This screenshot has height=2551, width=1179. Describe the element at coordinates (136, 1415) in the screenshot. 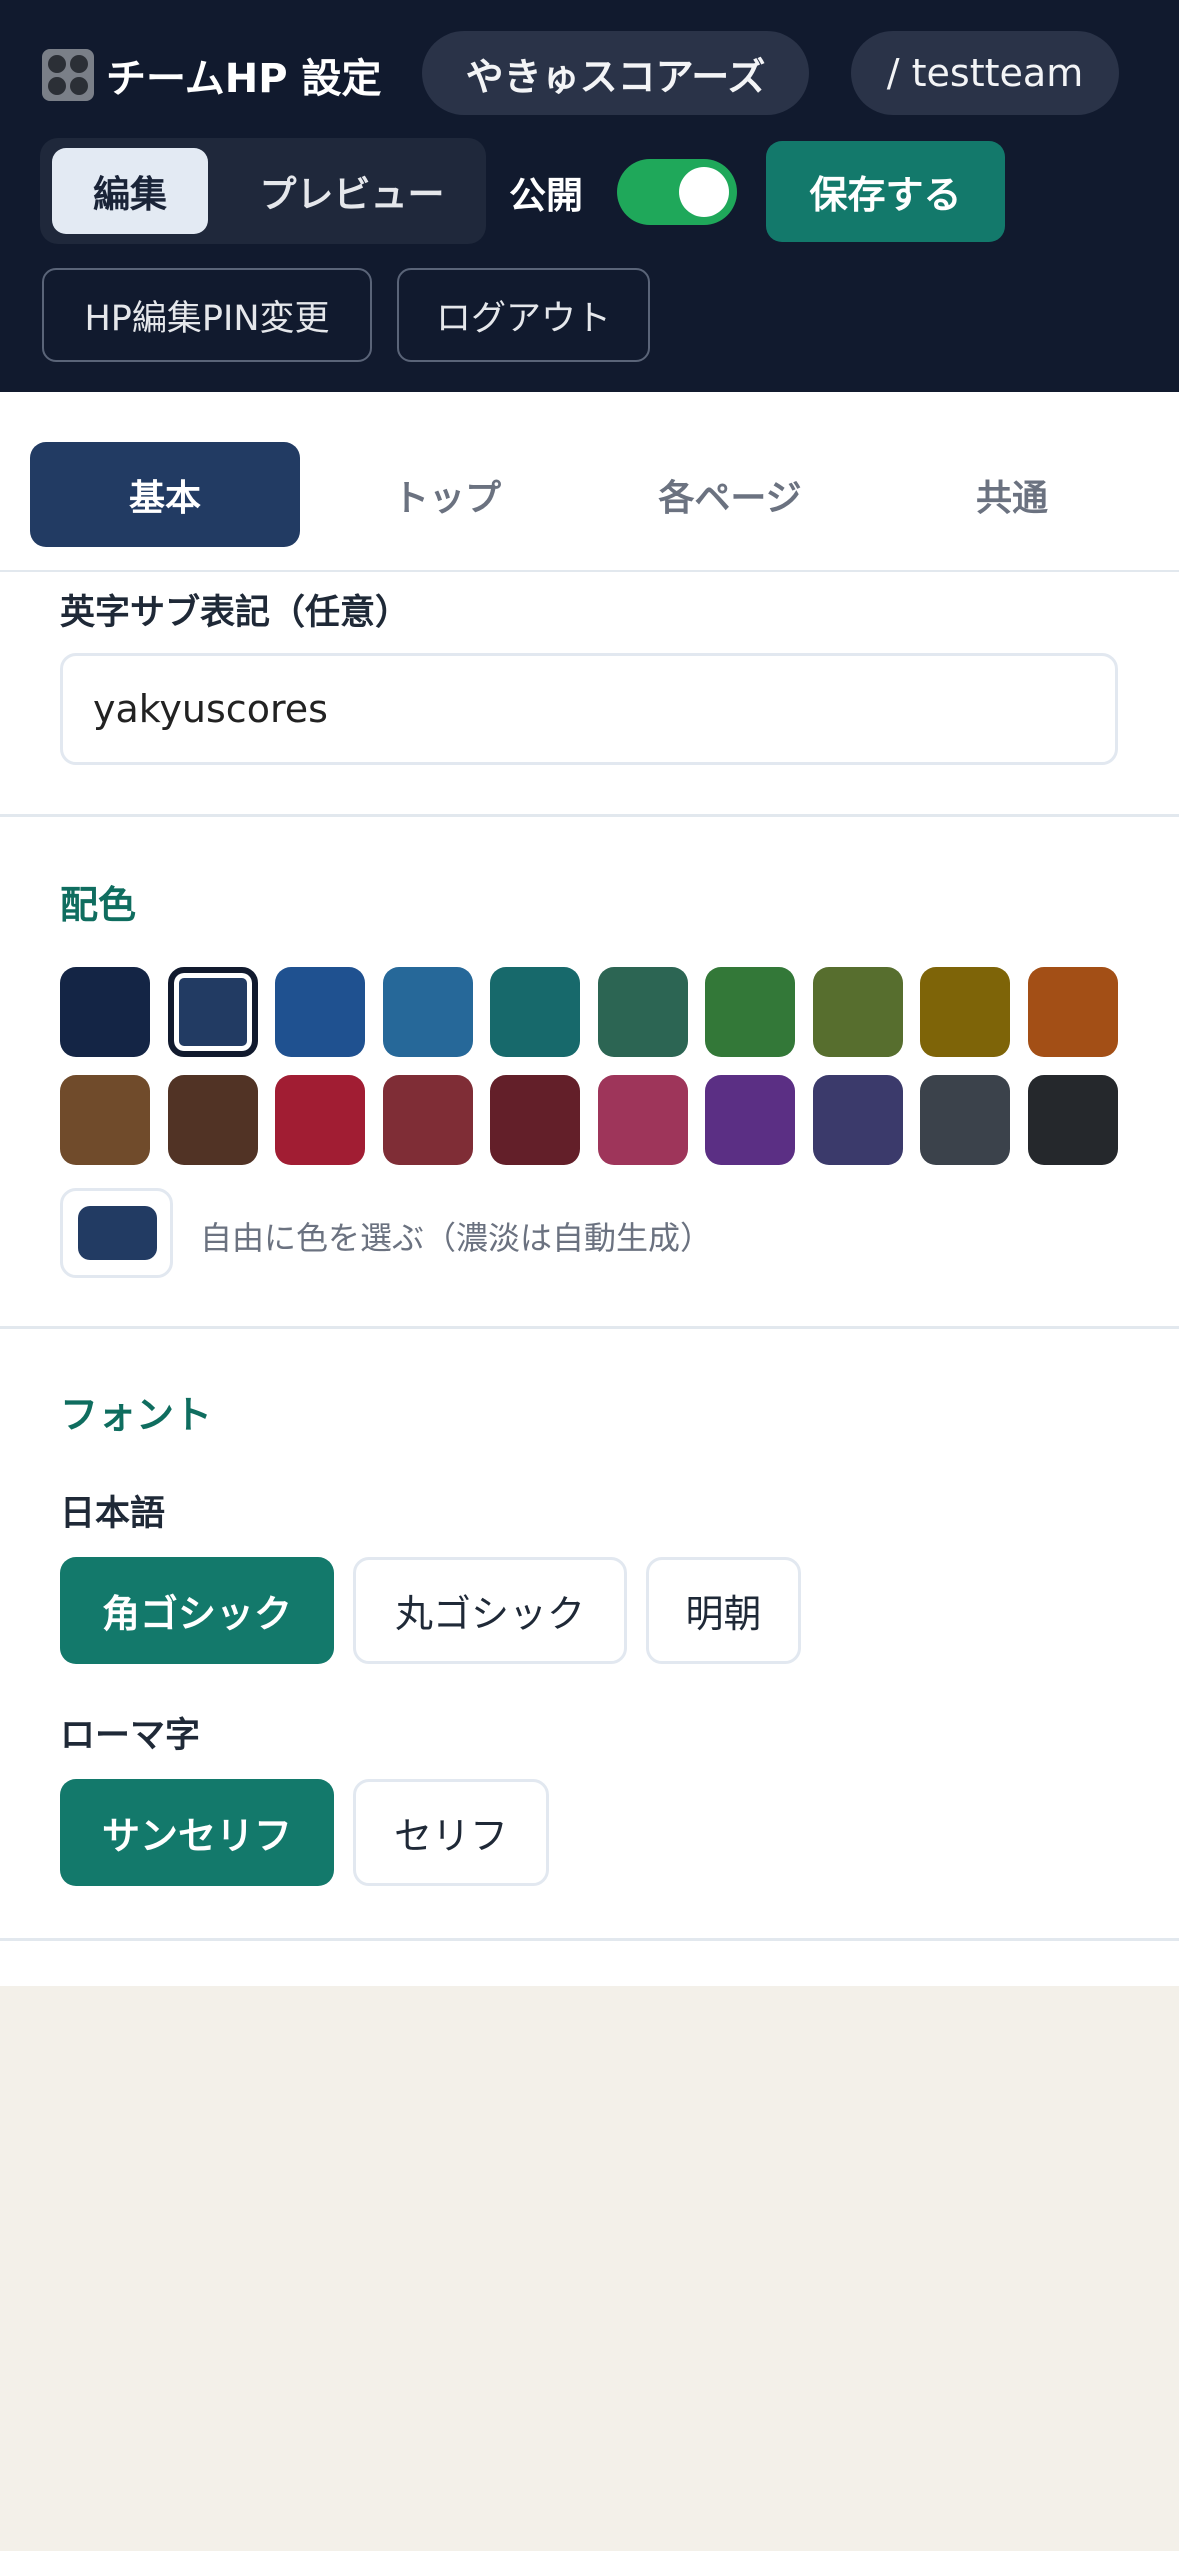

I see `font-section-title: フォント` at that location.